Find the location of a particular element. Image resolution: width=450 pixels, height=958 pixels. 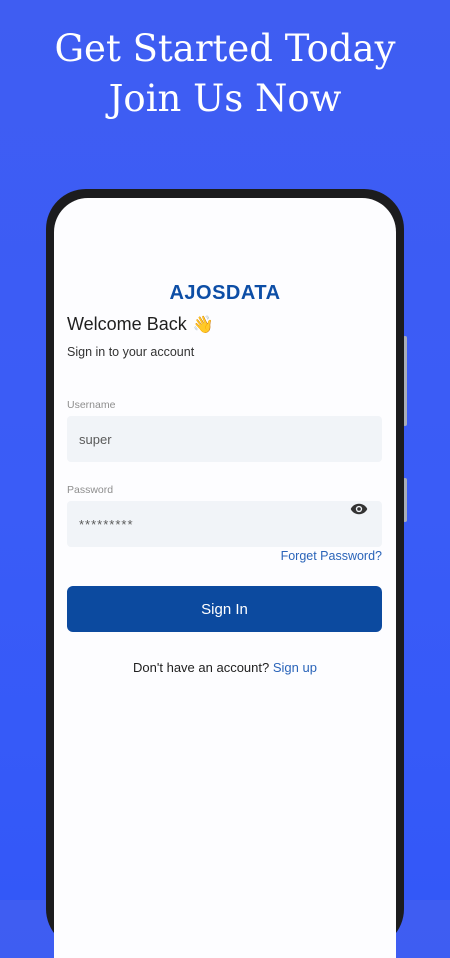

welcome-heading: Welcome Back 👋 is located at coordinates (140, 324).